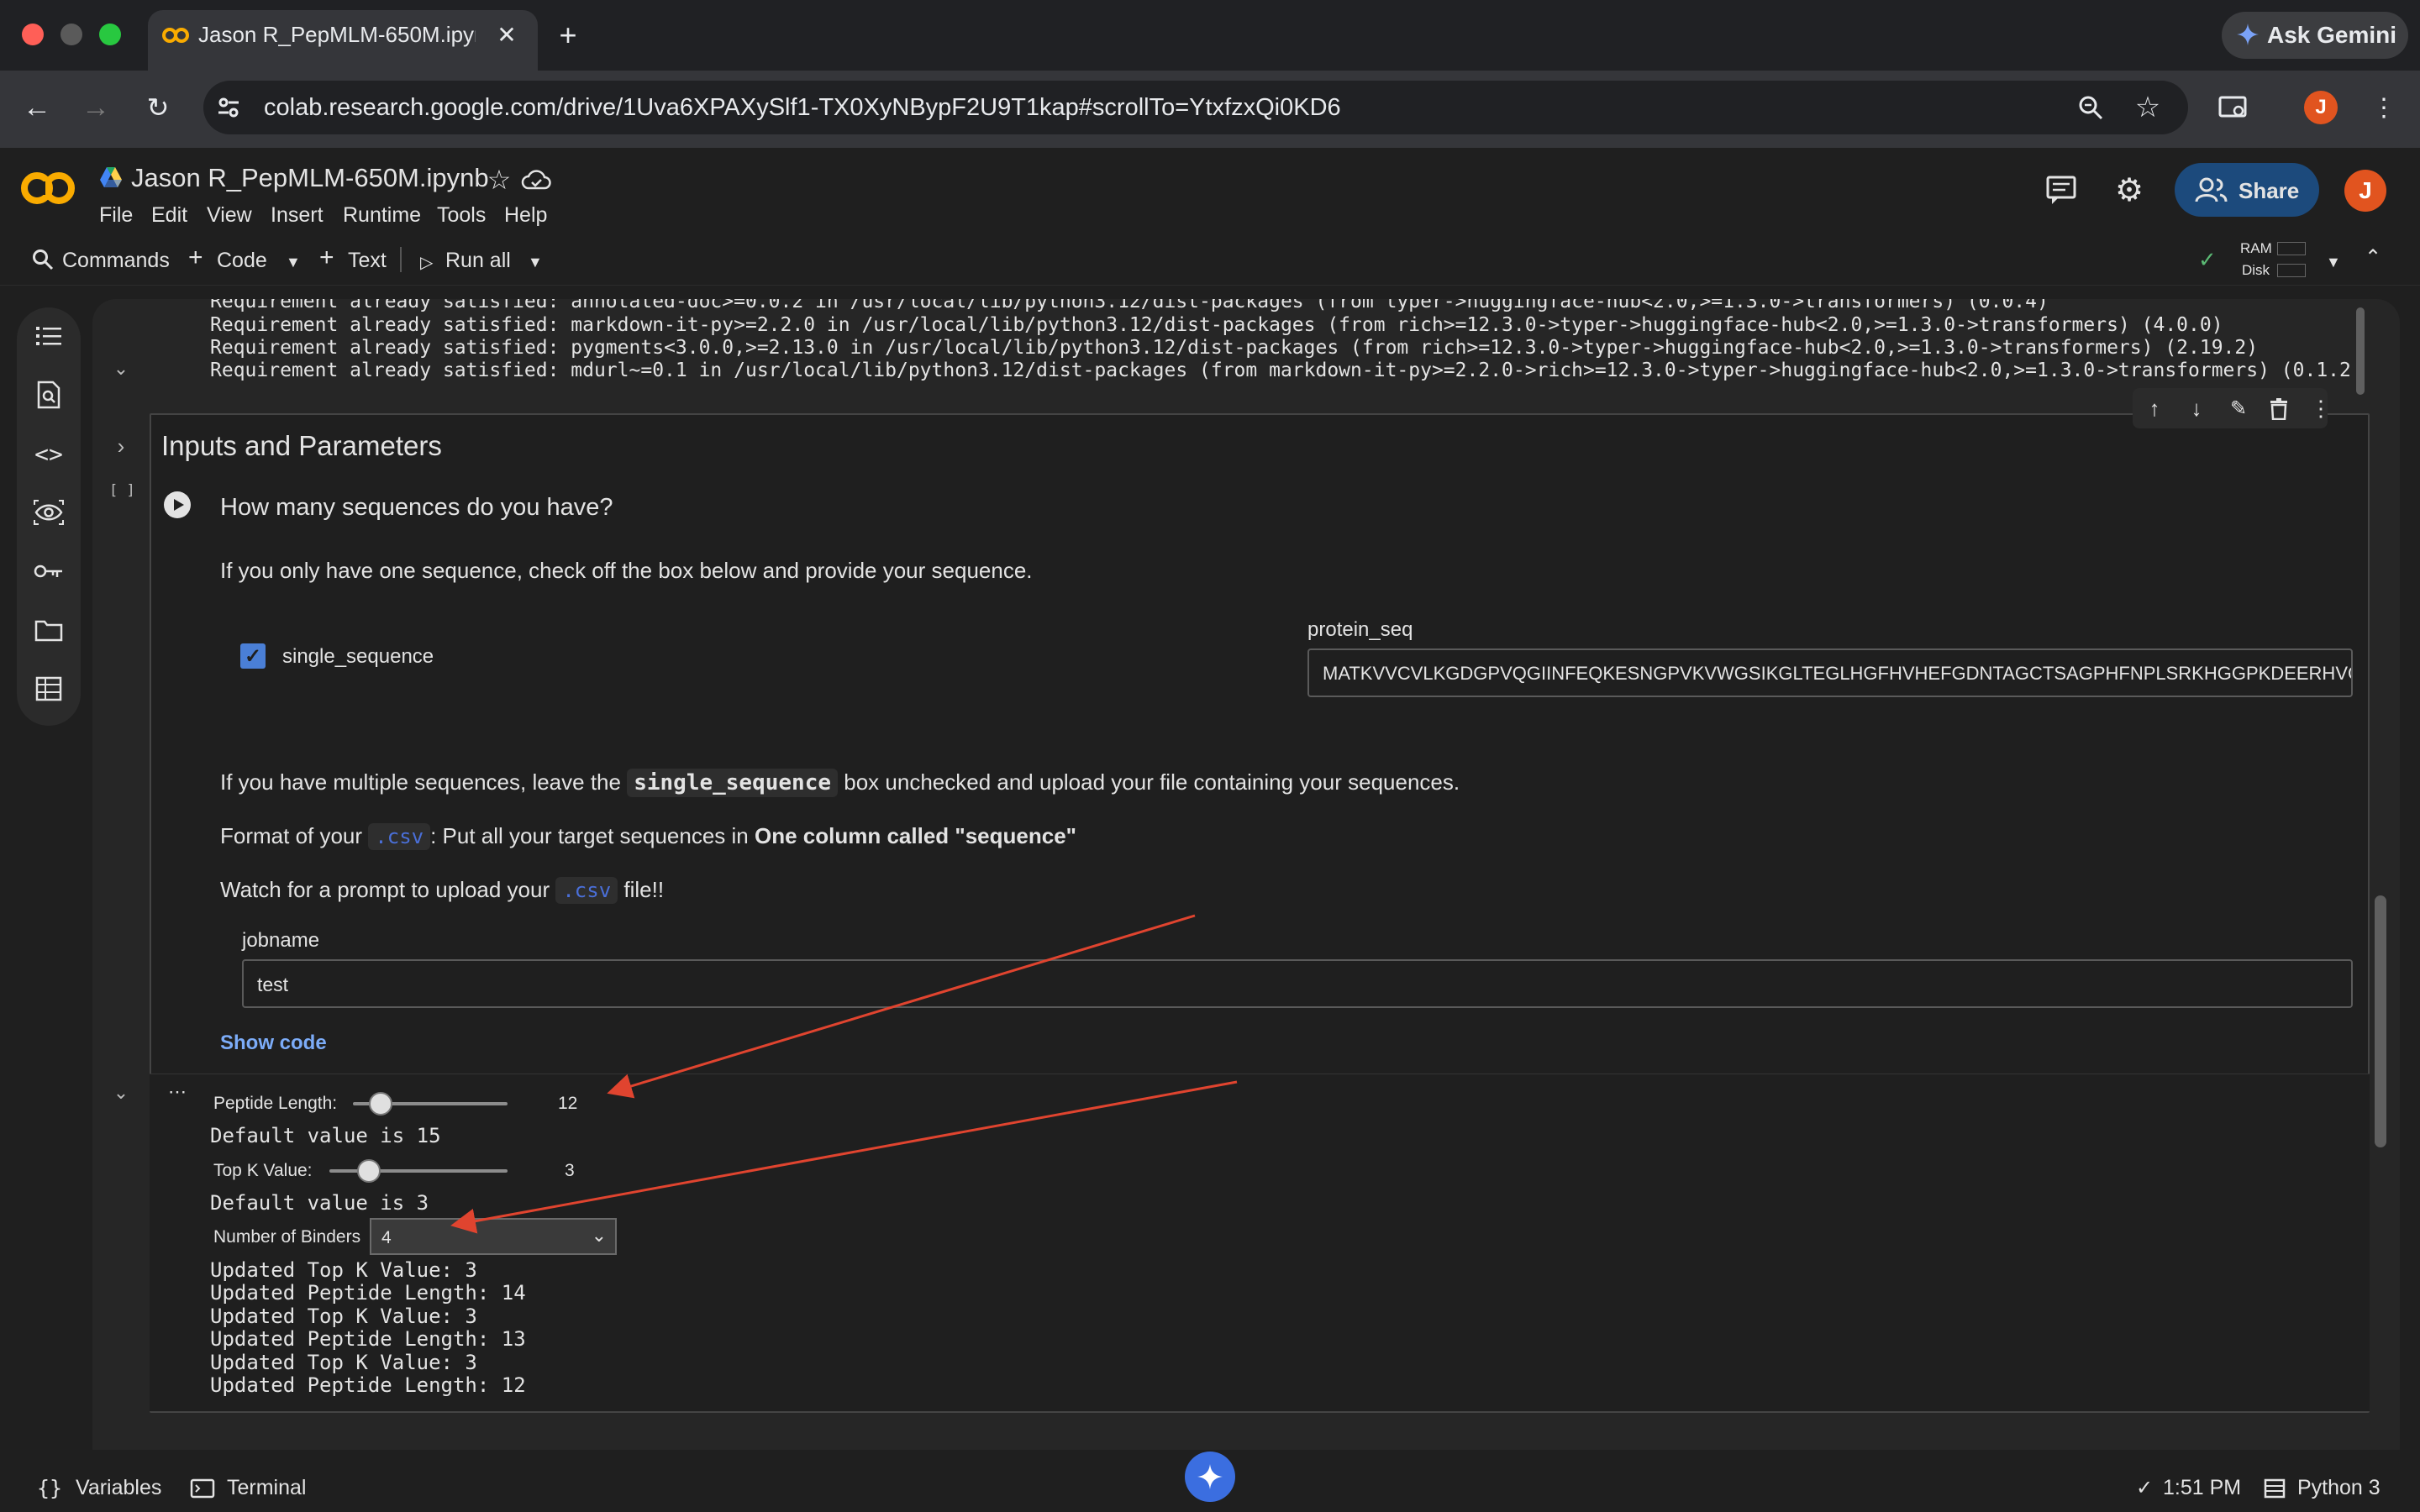 This screenshot has width=2420, height=1512. I want to click on collapse-output-chevron-icon: ⌄, so click(121, 368).